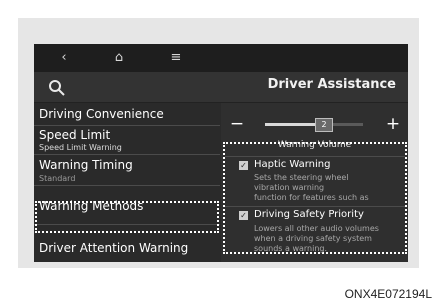  I want to click on sidebar-item-speed-limit: Speed Limit Speed Limit Warning, so click(127, 140).